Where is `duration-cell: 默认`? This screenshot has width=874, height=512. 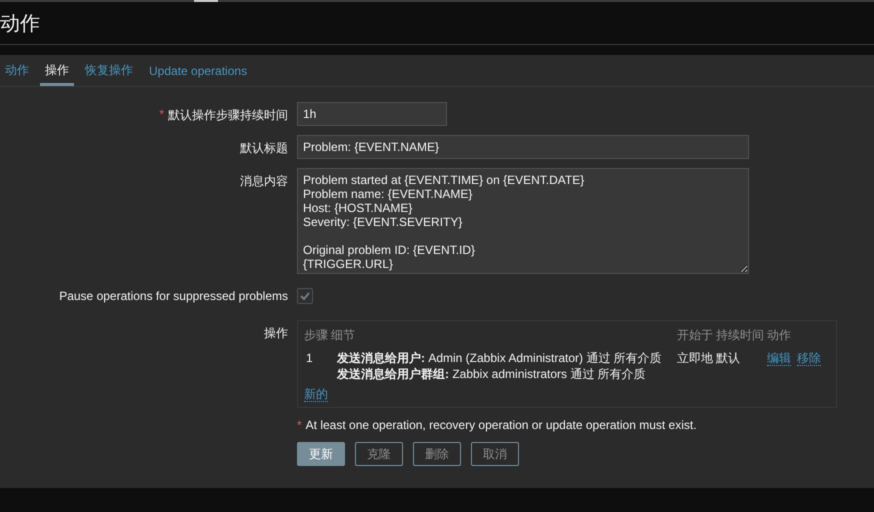
duration-cell: 默认 is located at coordinates (741, 367).